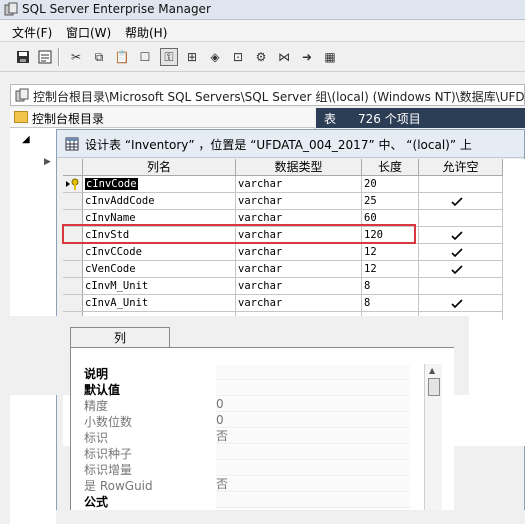 The image size is (525, 524). I want to click on scroll-thumb, so click(434, 387).